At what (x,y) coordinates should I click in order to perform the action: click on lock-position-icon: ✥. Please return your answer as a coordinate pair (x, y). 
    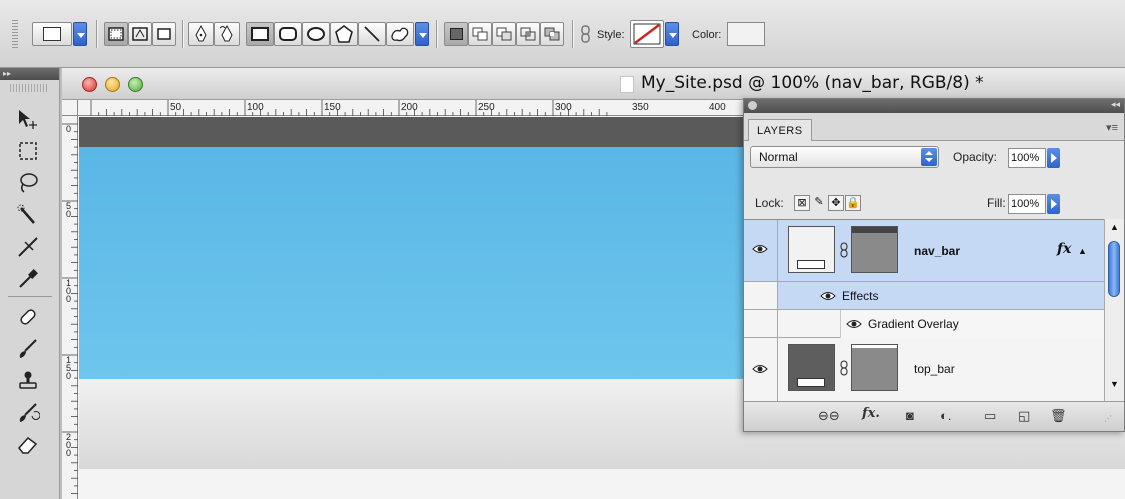
    Looking at the image, I should click on (836, 203).